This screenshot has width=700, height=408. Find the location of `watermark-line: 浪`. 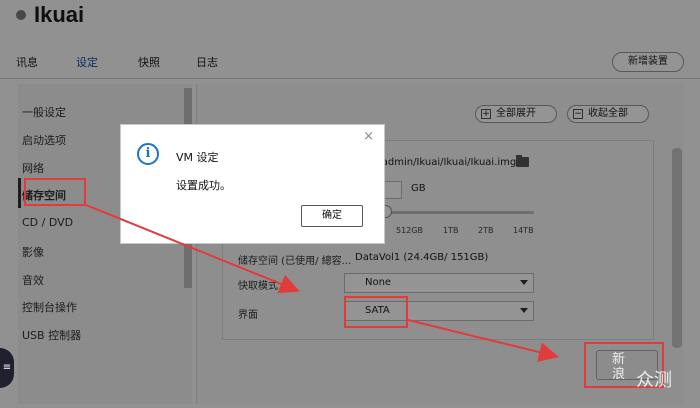

watermark-line: 浪 is located at coordinates (619, 374).